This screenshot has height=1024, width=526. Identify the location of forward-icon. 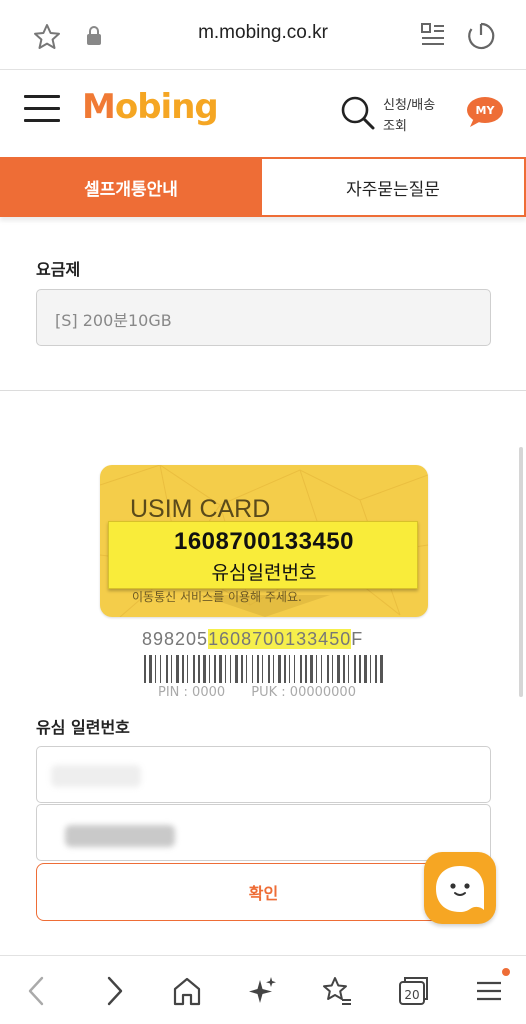
(114, 991).